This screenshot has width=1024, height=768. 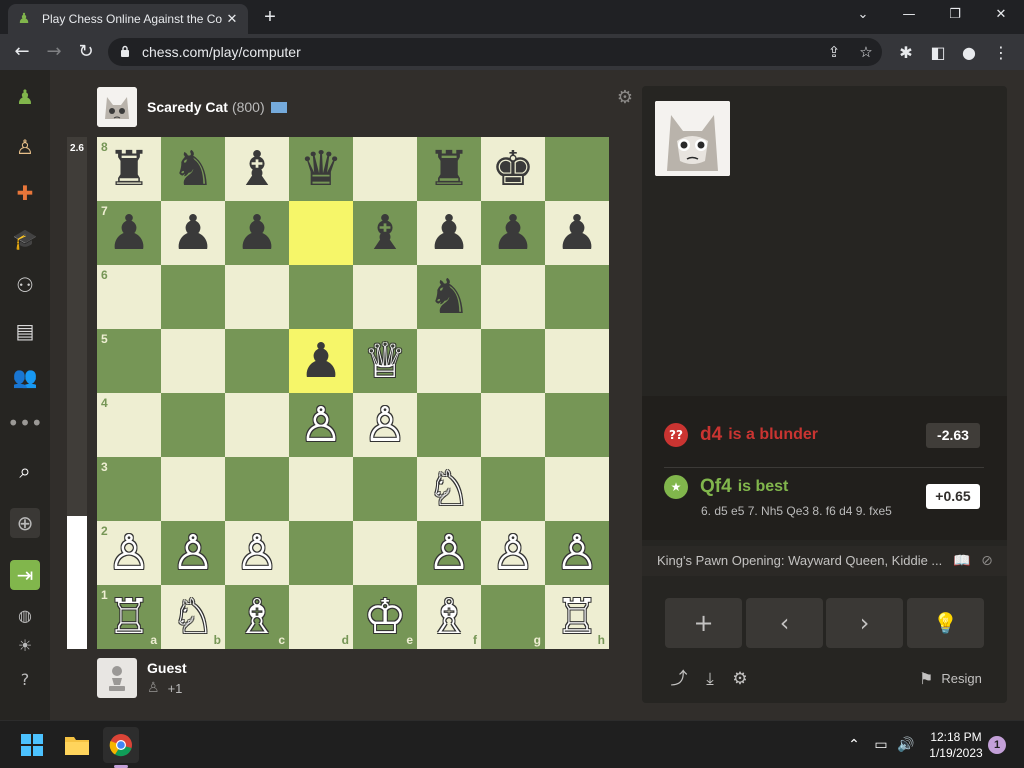 What do you see at coordinates (125, 51) in the screenshot?
I see `lock-icon` at bounding box center [125, 51].